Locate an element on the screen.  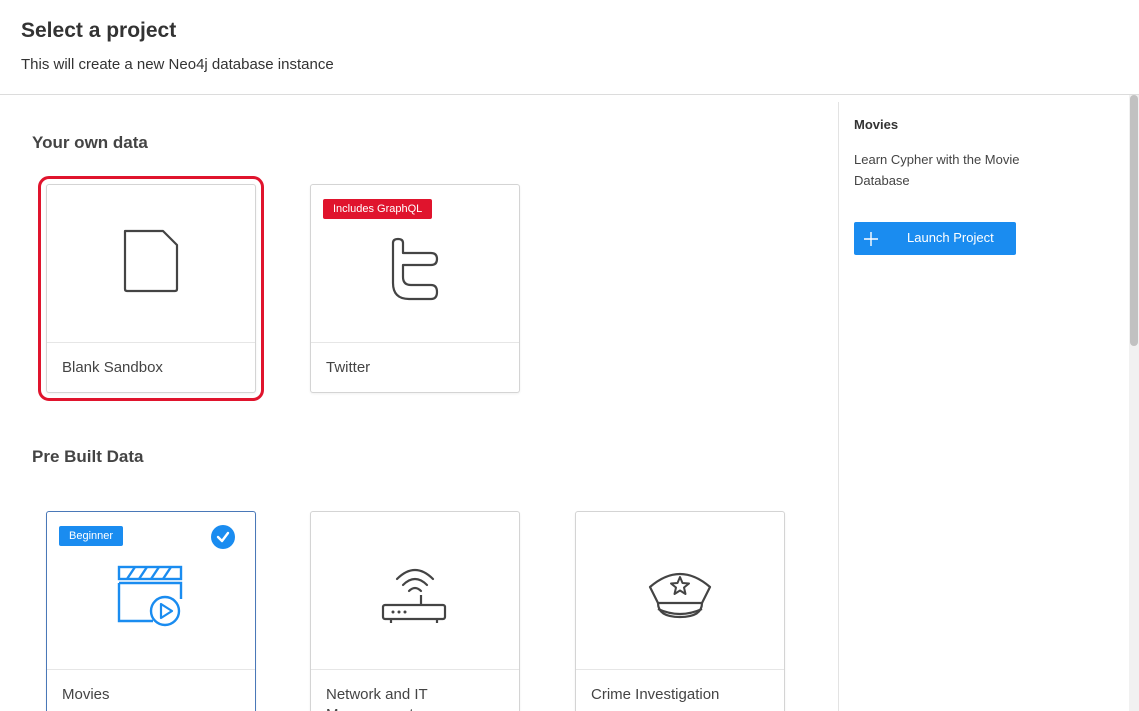
beginner-badge: Beginner is located at coordinates (91, 536).